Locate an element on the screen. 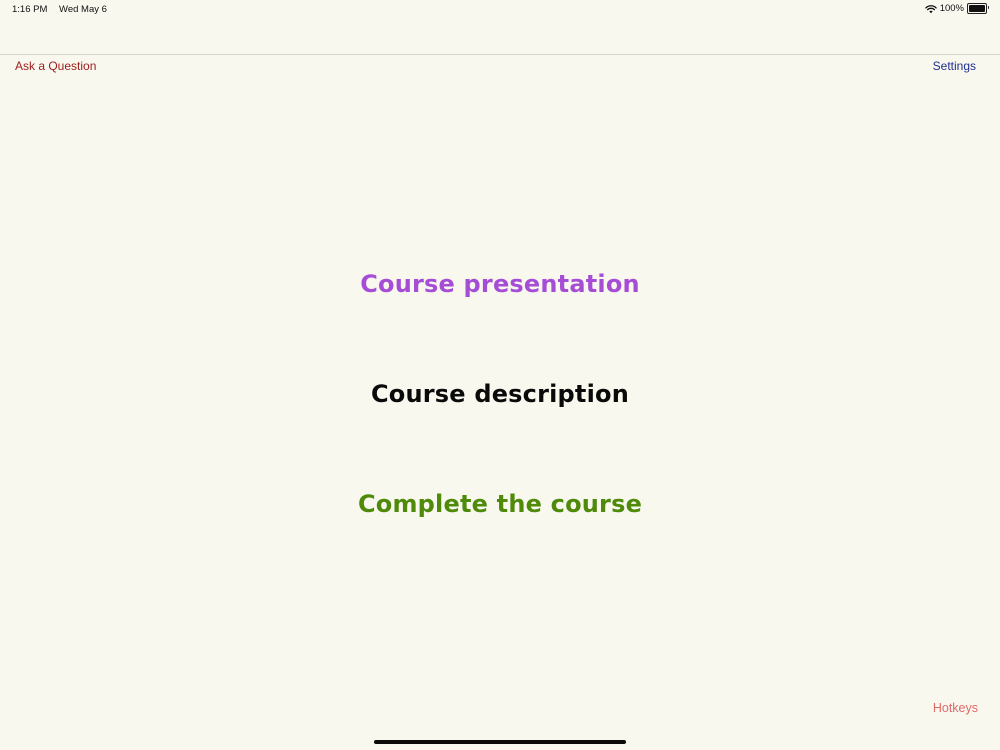 This screenshot has width=1000, height=750. hotkeys-button: Hotkeys is located at coordinates (955, 708).